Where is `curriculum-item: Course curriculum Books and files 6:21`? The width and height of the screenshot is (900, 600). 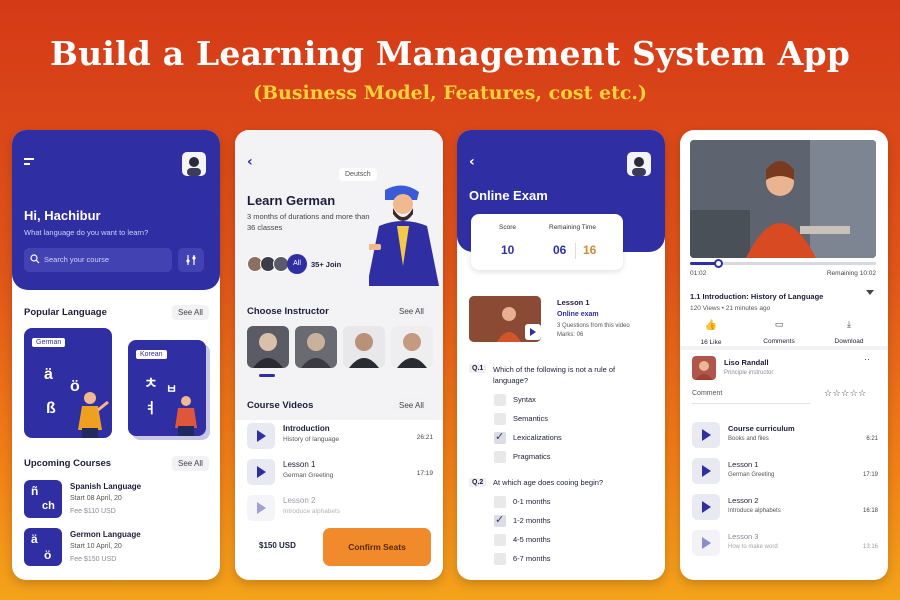 curriculum-item: Course curriculum Books and files 6:21 is located at coordinates (785, 435).